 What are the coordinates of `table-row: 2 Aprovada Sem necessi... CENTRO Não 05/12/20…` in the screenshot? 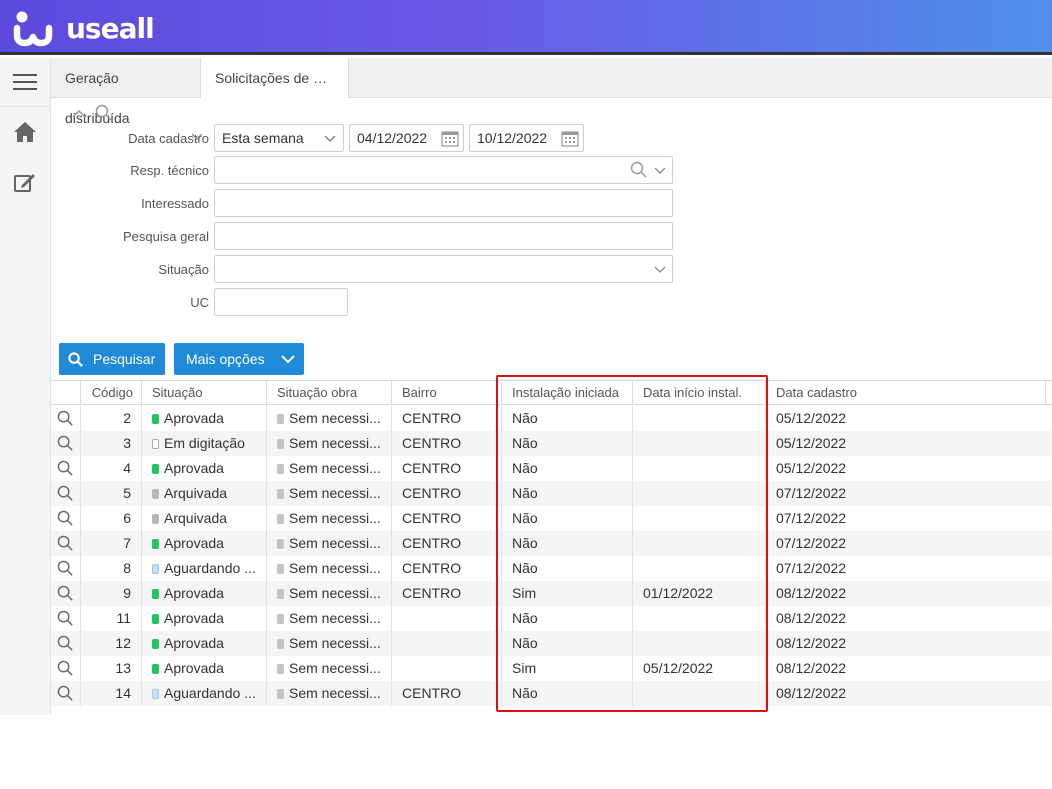 It's located at (551, 418).